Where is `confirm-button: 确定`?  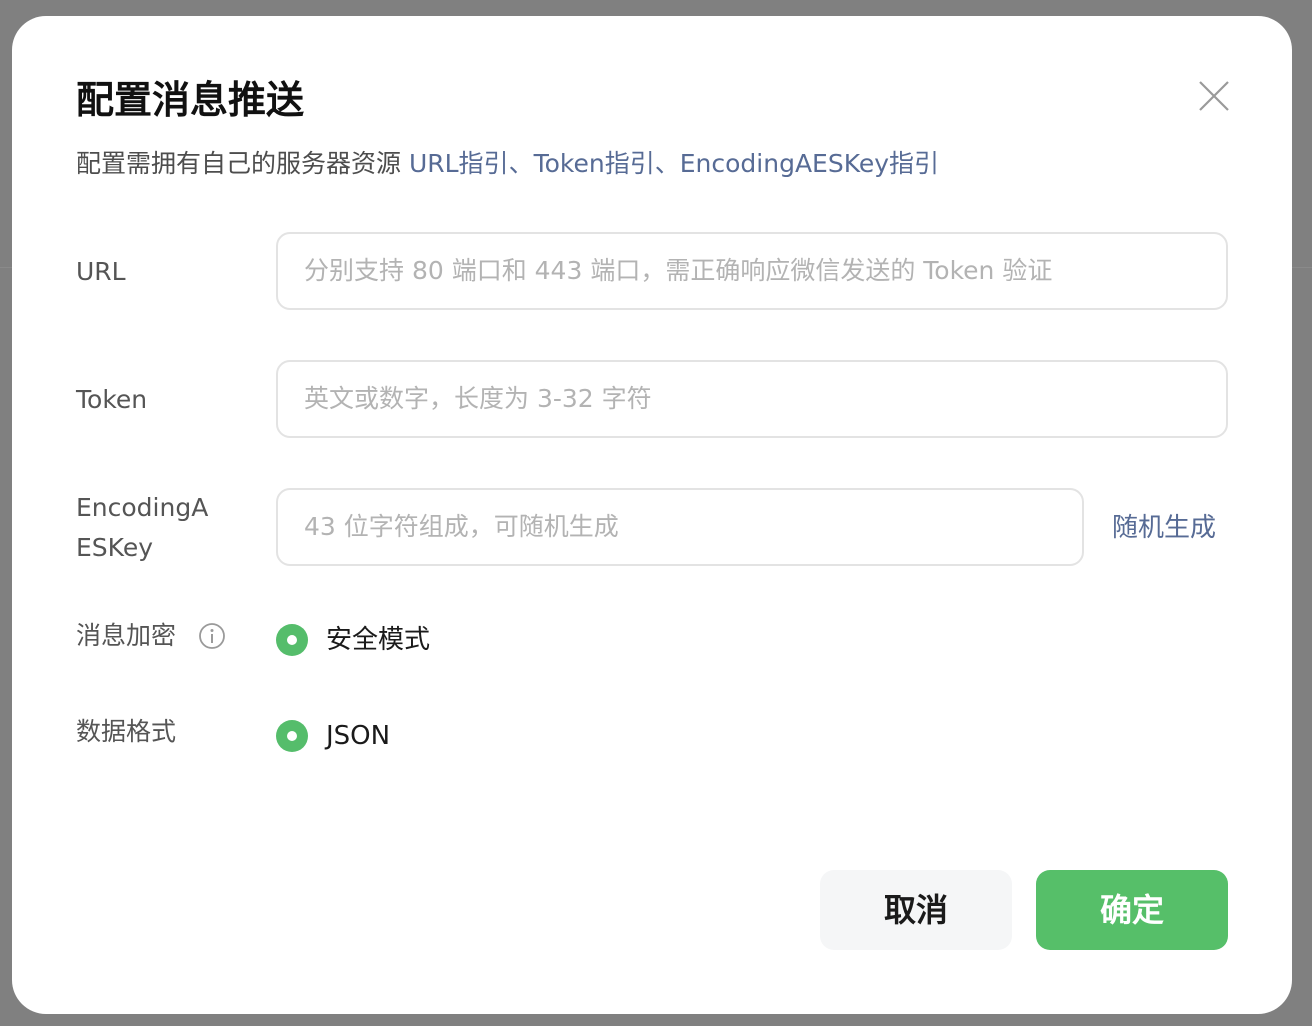
confirm-button: 确定 is located at coordinates (1132, 910).